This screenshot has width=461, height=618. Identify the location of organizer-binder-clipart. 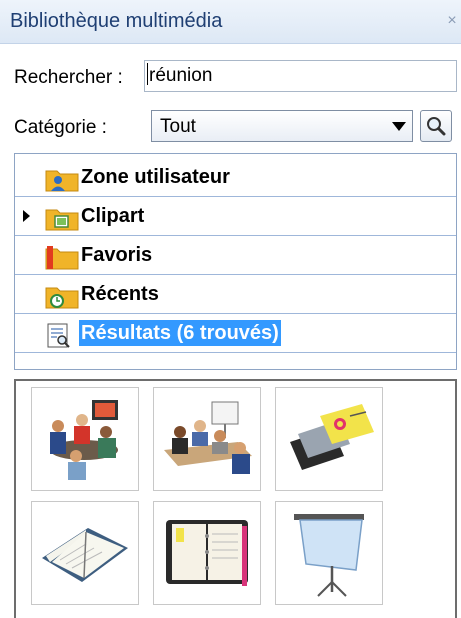
(207, 553).